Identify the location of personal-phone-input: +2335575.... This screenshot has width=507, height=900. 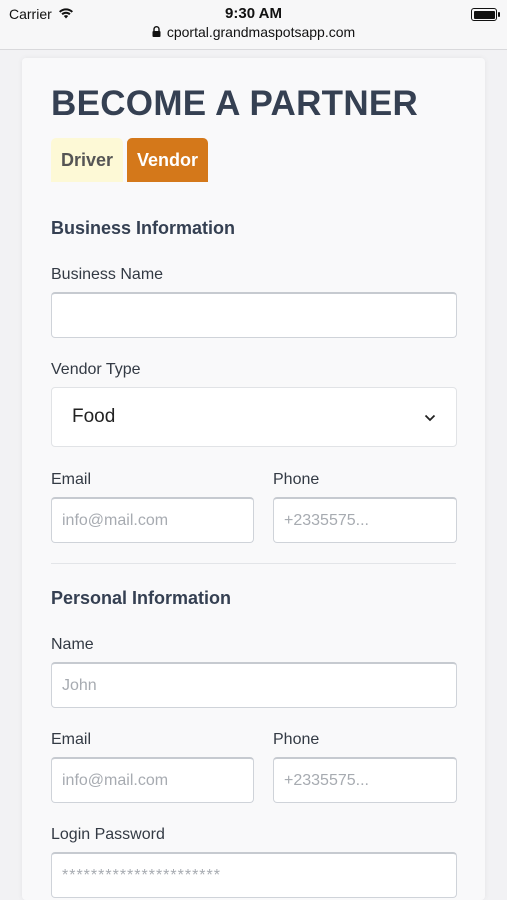
(365, 780).